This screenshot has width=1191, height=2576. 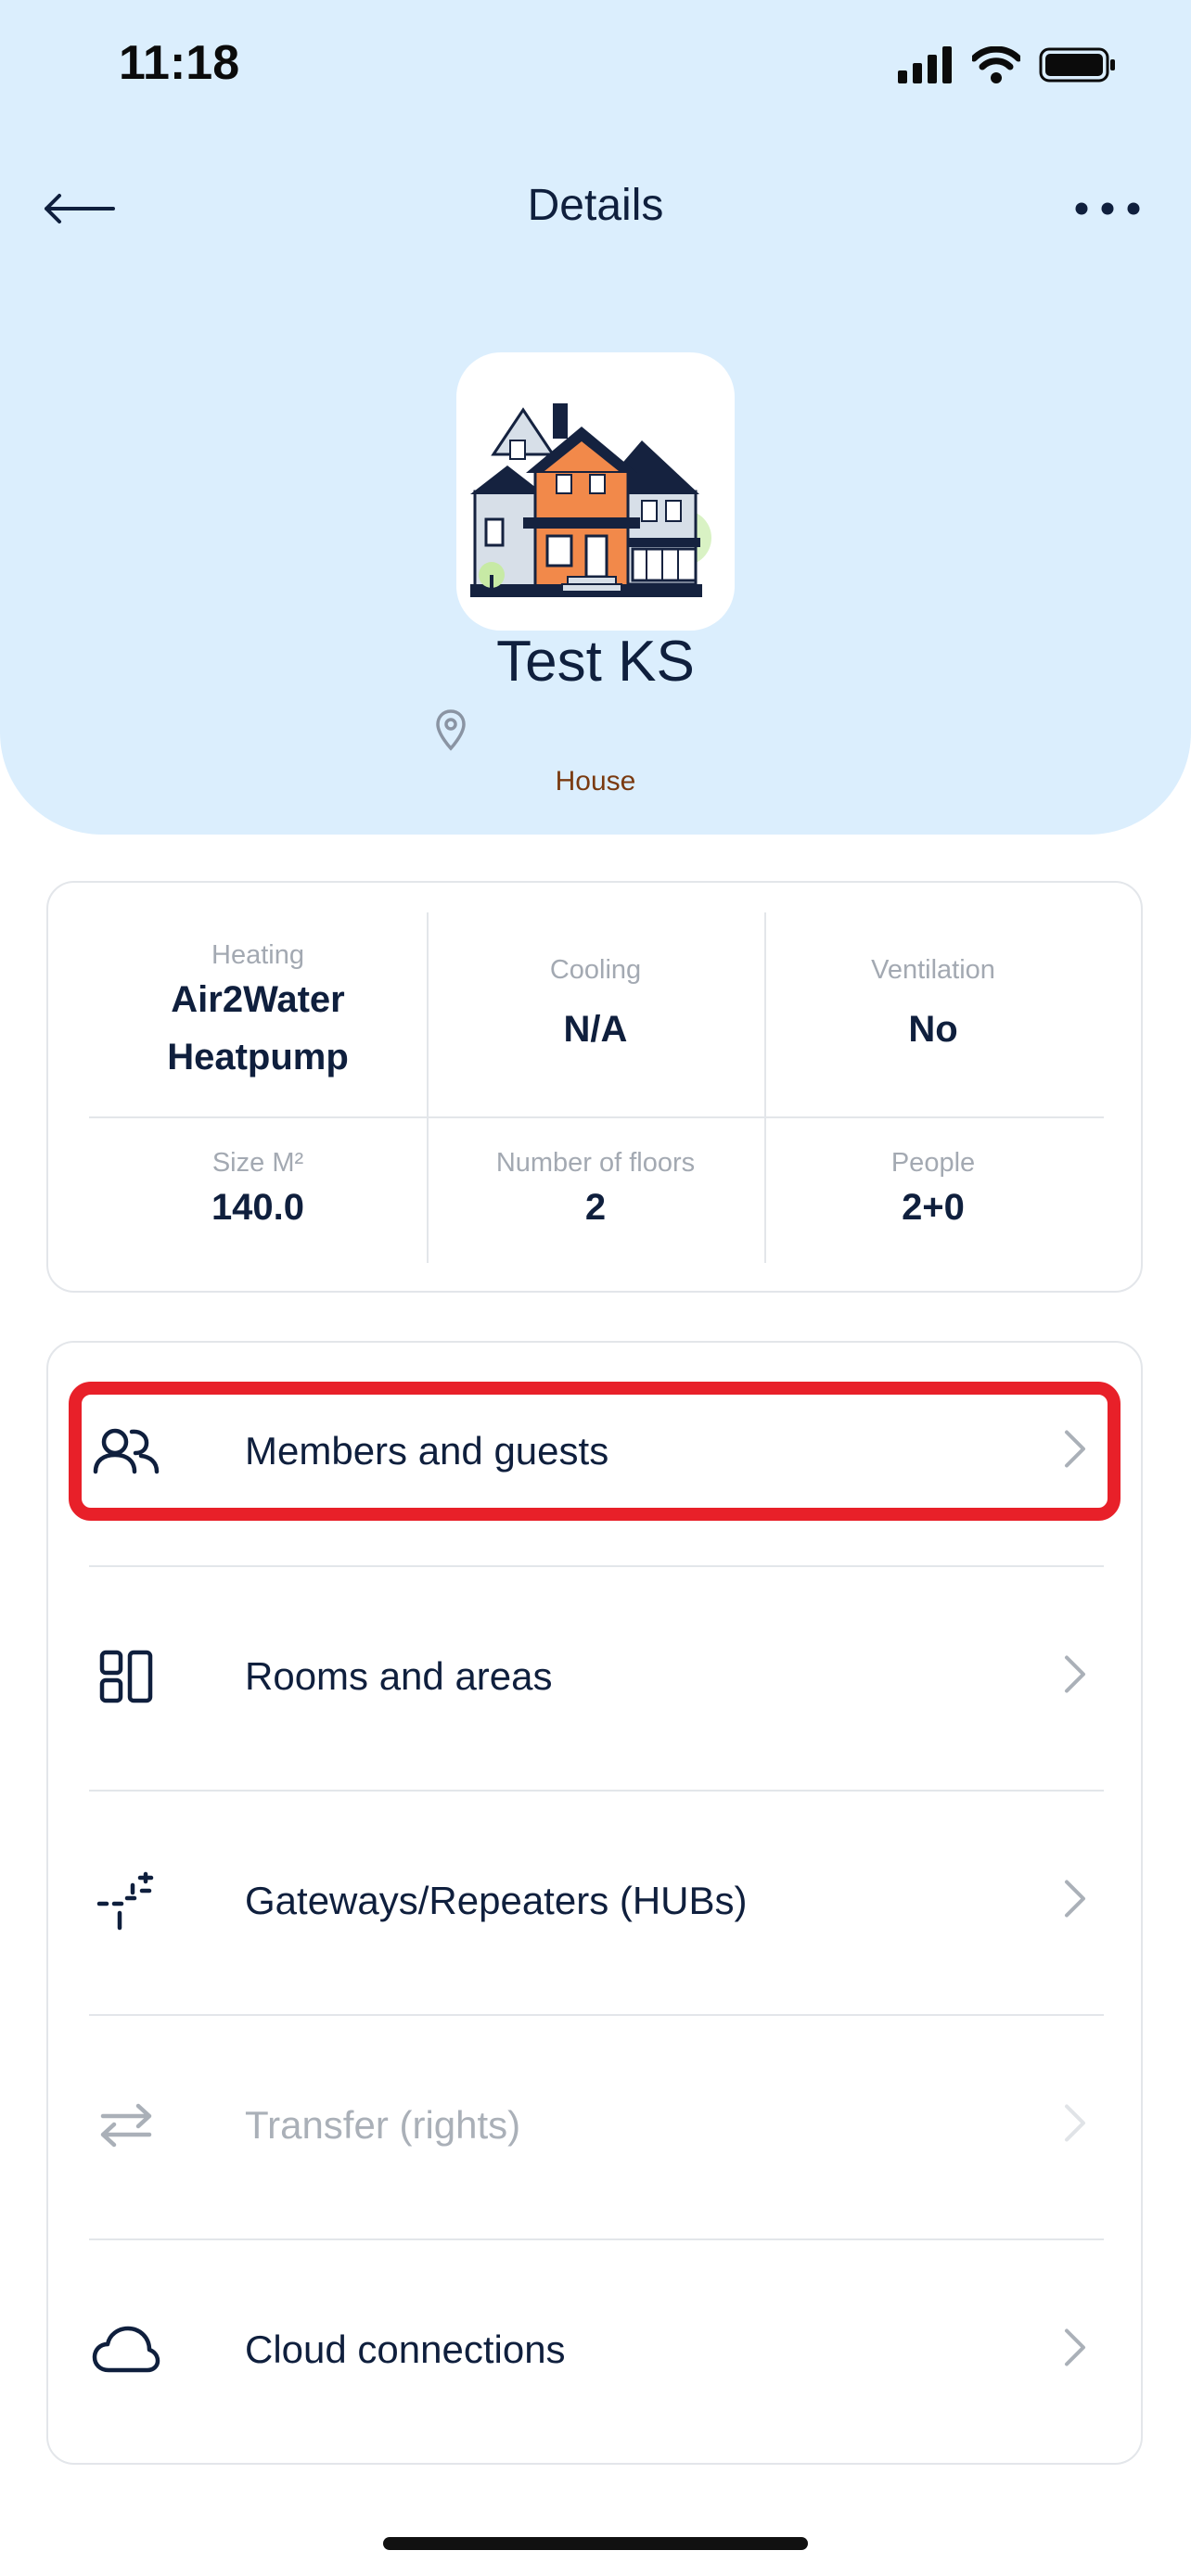 I want to click on menu-item-label: Gateways/Repeaters (HUBs), so click(x=497, y=1900).